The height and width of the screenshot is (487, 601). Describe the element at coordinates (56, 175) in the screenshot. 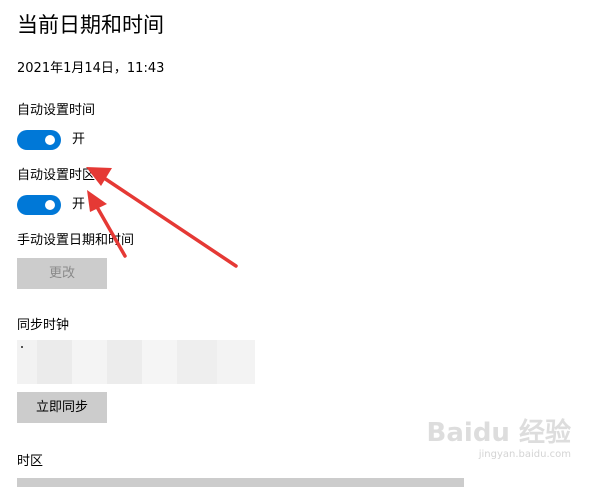

I see `auto-timezone-label: 自动设置时区` at that location.